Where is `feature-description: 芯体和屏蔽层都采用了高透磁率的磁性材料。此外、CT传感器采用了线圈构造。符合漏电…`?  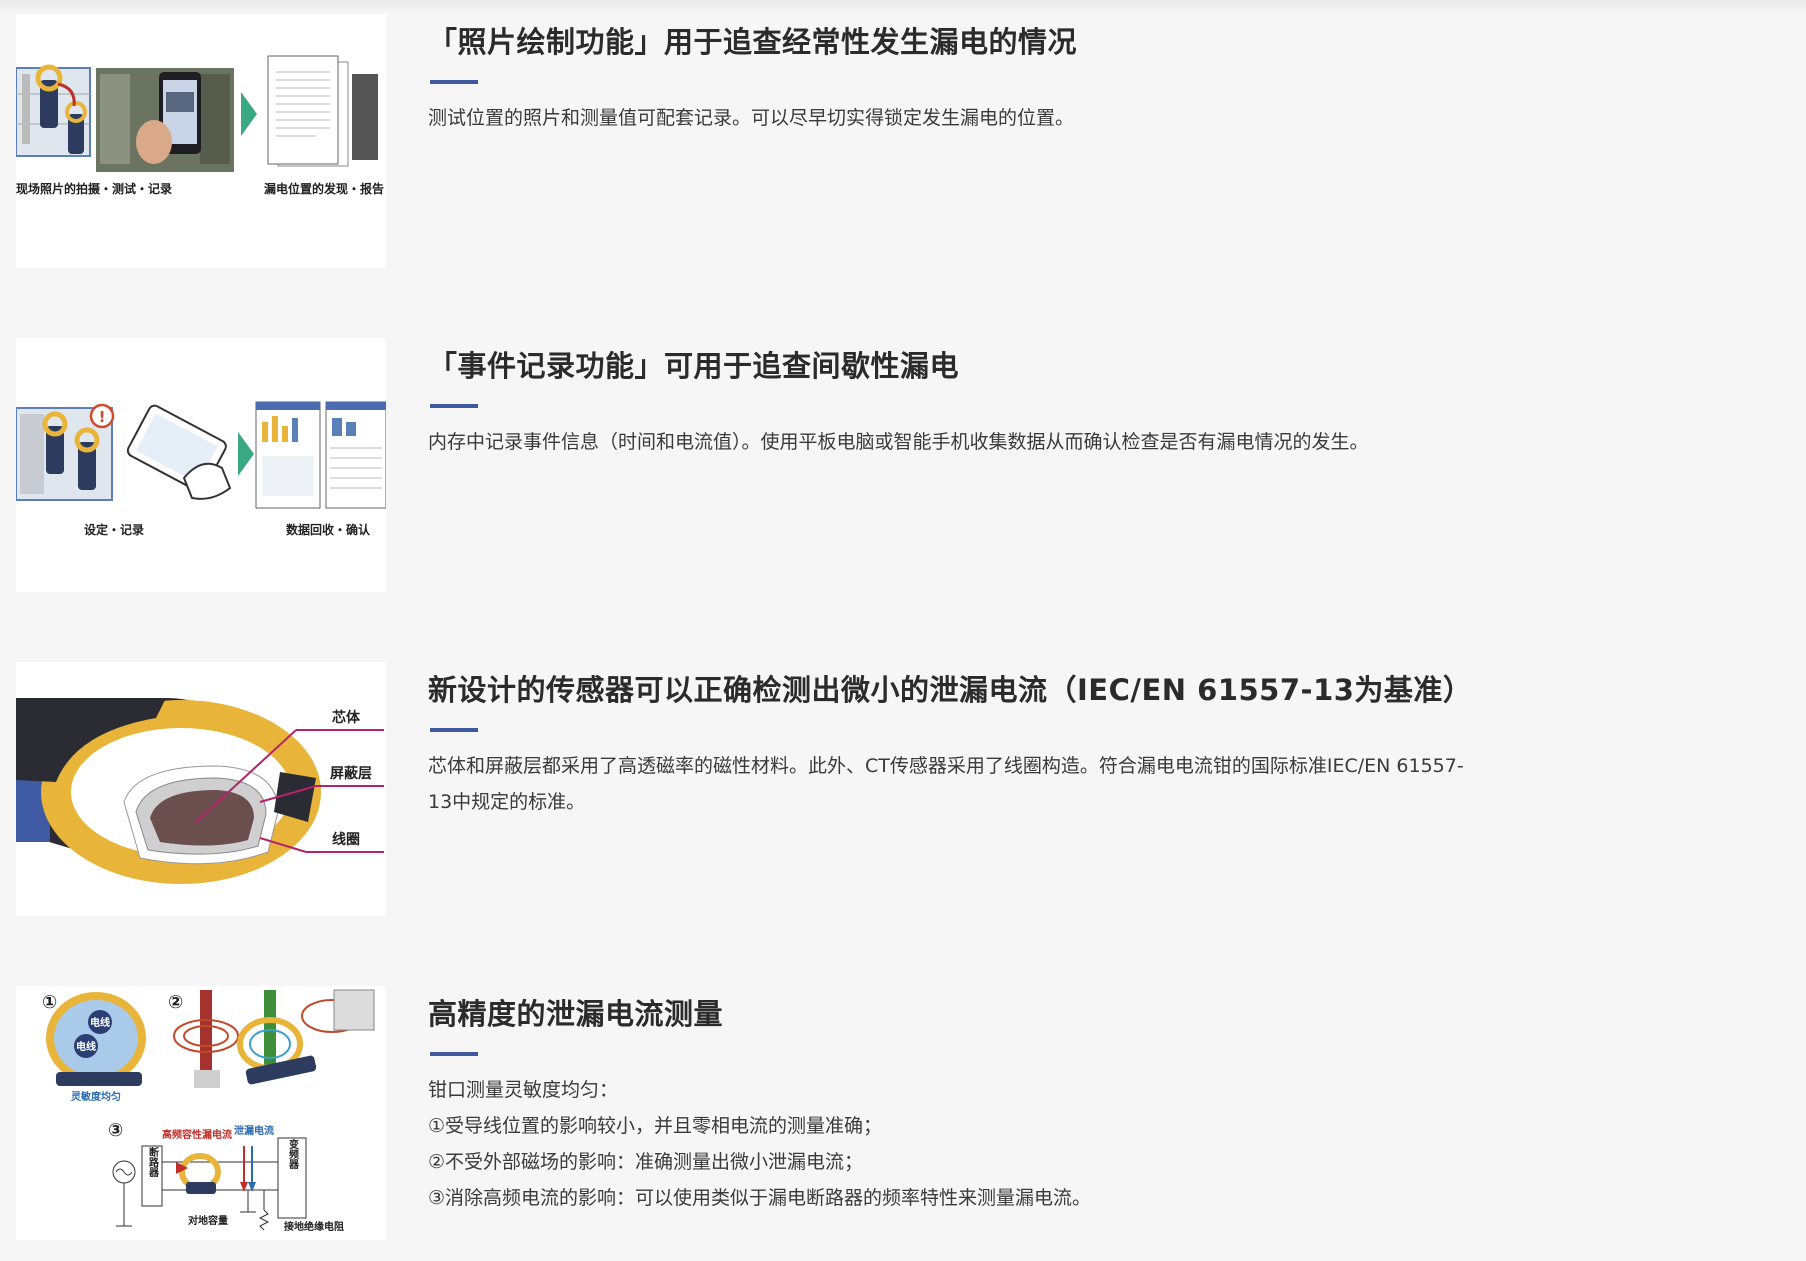
feature-description: 芯体和屏蔽层都采用了高透磁率的磁性材料。此外、CT传感器采用了线圈构造。符合漏电… is located at coordinates (946, 784).